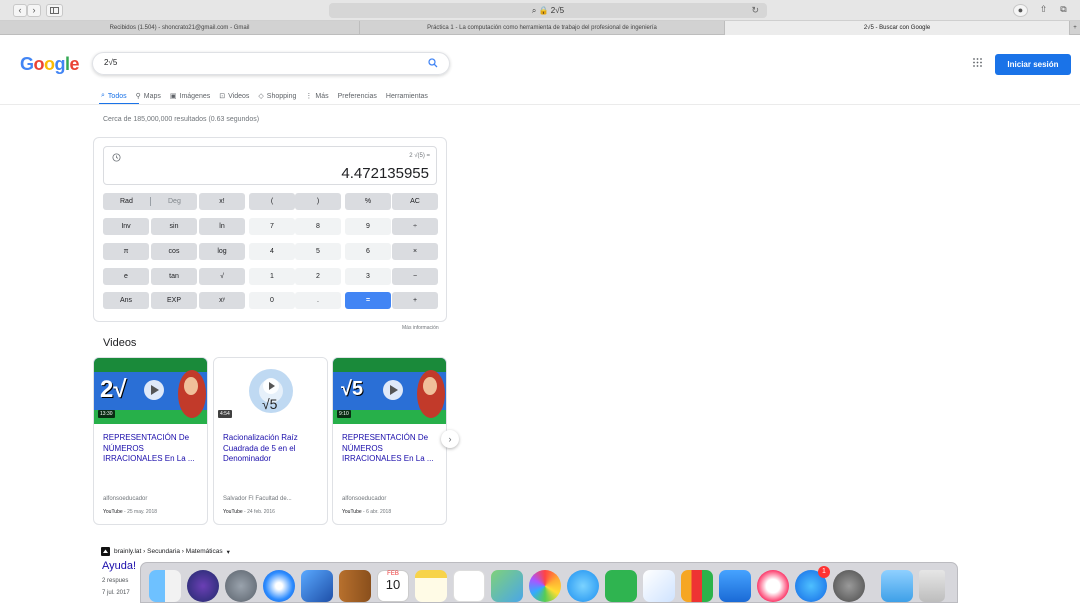 The height and width of the screenshot is (603, 1080). What do you see at coordinates (1033, 64) in the screenshot?
I see `signin-button: Iniciar sesión` at bounding box center [1033, 64].